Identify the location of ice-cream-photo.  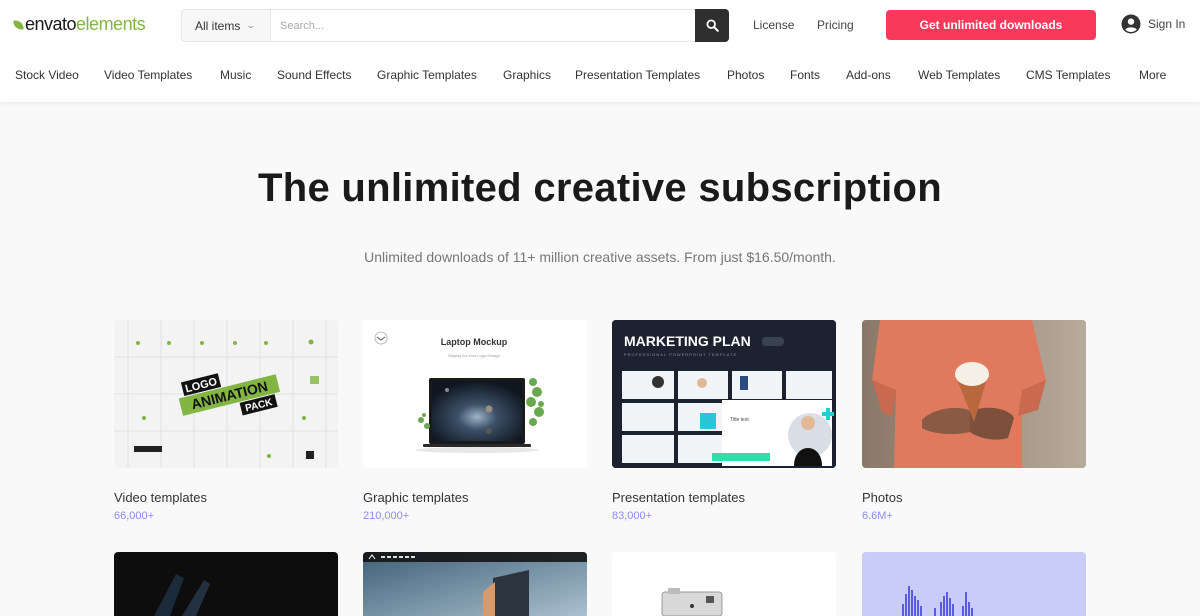
(974, 394).